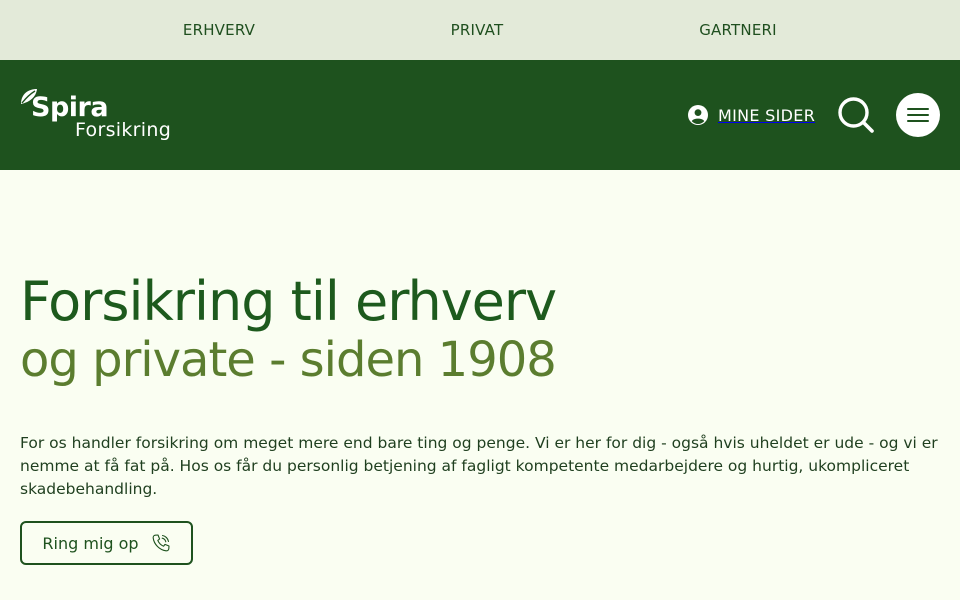  Describe the element at coordinates (90, 543) in the screenshot. I see `call-me-label: Ring mig op` at that location.